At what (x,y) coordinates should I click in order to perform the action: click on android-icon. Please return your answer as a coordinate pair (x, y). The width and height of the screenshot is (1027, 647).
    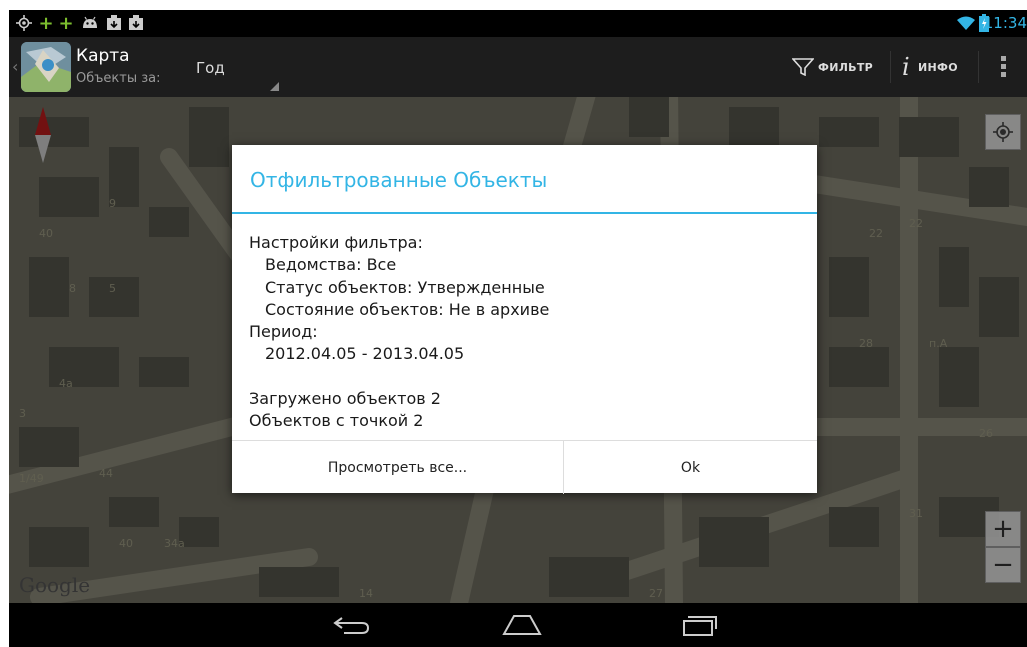
    Looking at the image, I should click on (90, 23).